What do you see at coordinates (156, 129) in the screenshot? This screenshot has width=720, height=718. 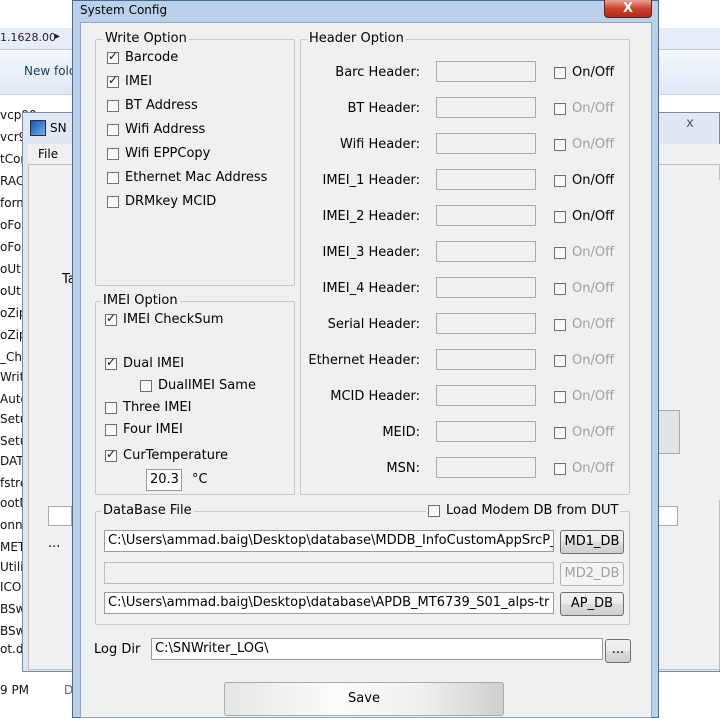 I see `write-option-checkbox: Wifi Address` at bounding box center [156, 129].